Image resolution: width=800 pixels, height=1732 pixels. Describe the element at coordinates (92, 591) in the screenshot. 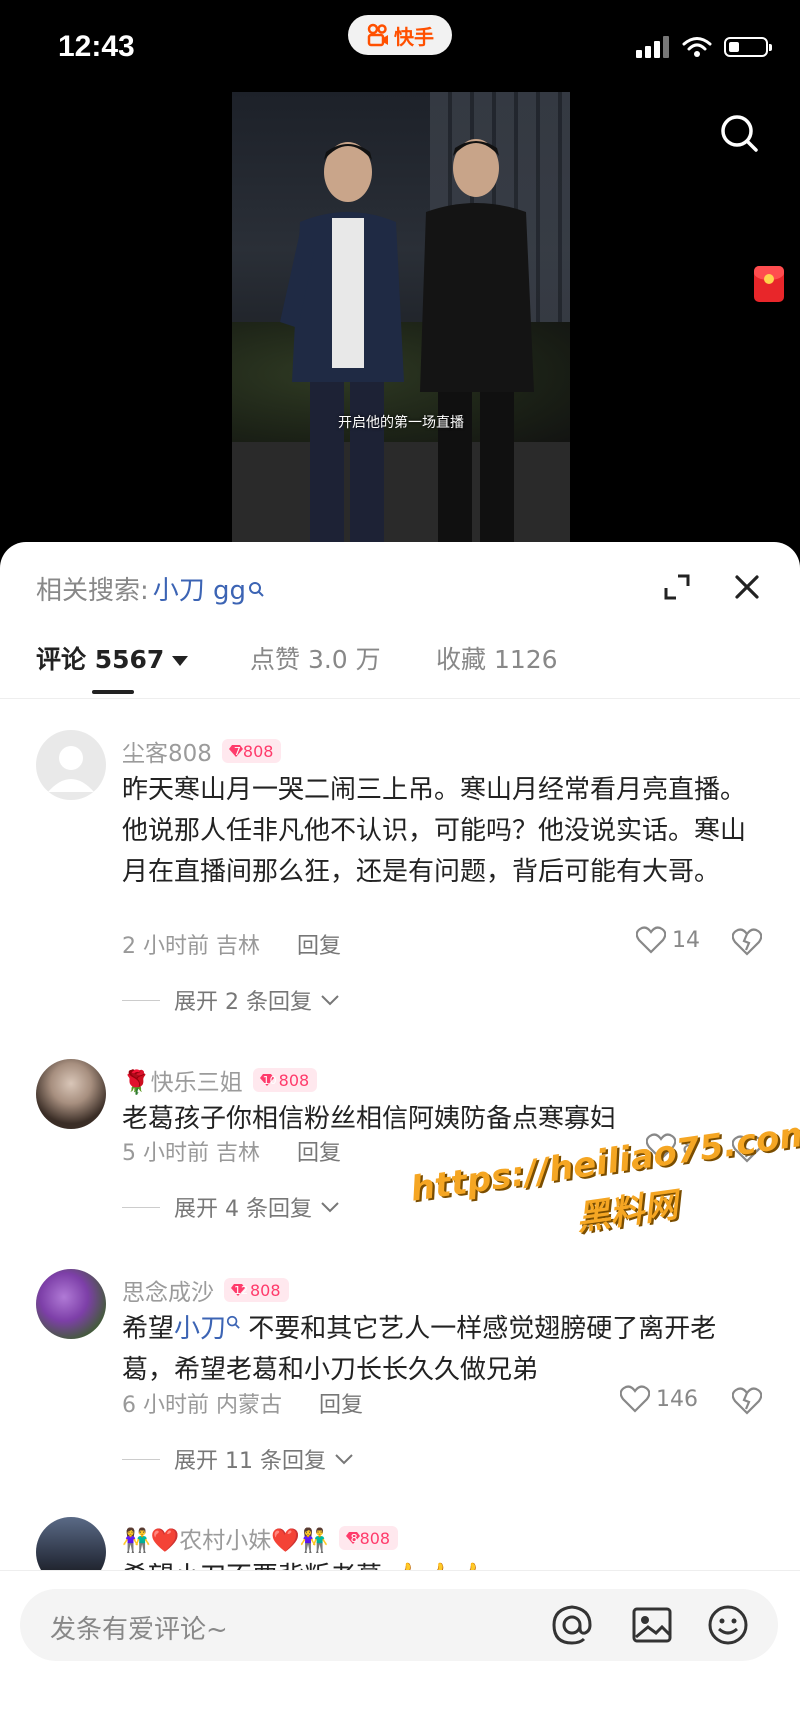

I see `related-label: 相关搜索:` at that location.